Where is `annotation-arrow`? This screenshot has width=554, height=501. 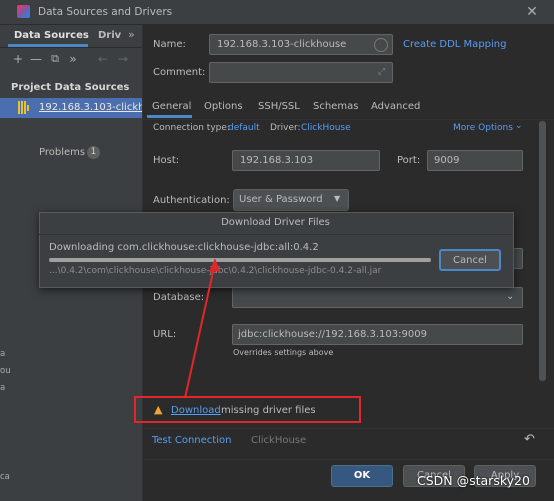 annotation-arrow is located at coordinates (202, 328).